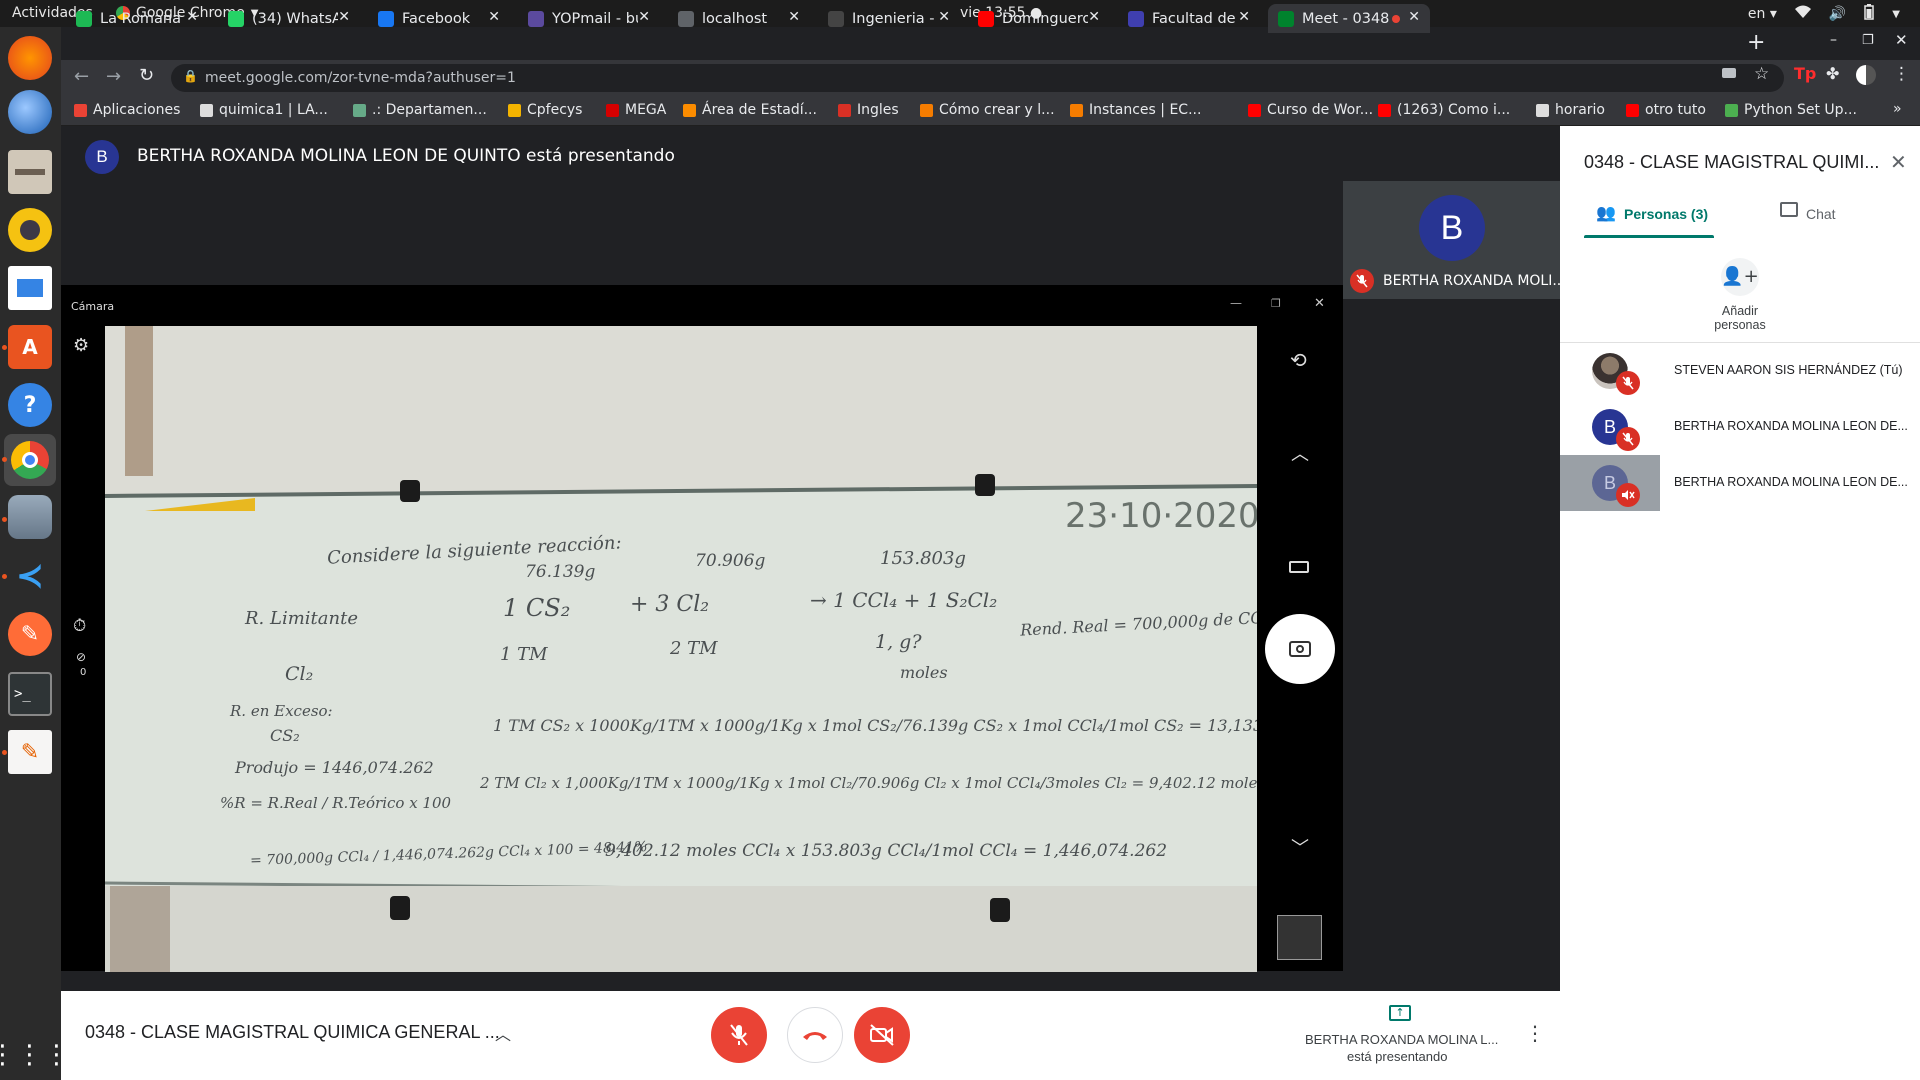 This screenshot has height=1080, width=1920. Describe the element at coordinates (1762, 14) in the screenshot. I see `language-indicator: en ▾` at that location.